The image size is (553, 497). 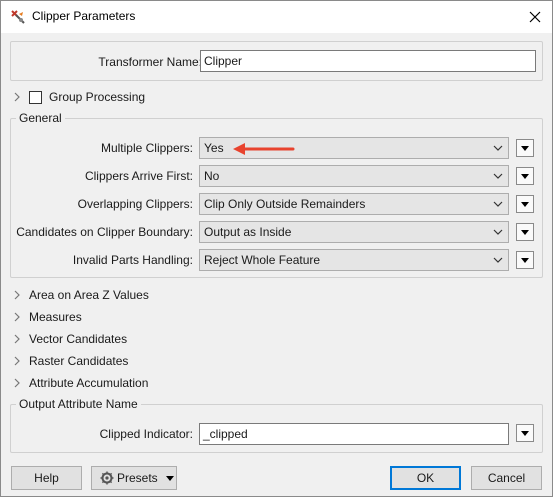 I want to click on cancel-button-label: Cancel, so click(x=506, y=478).